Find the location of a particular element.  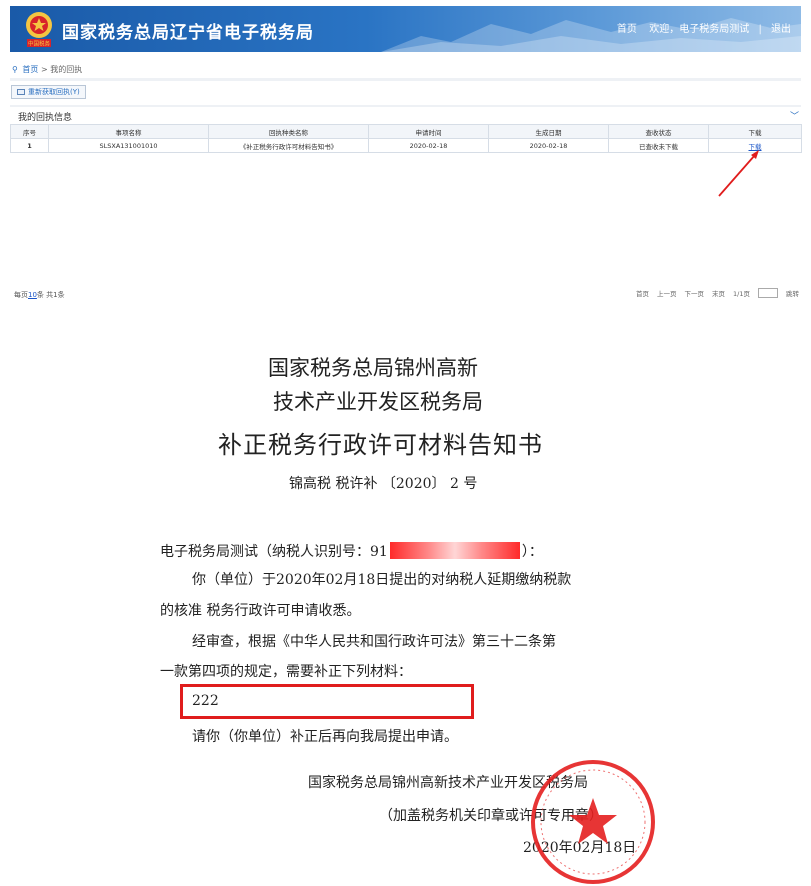

addressee-prefix: 电子税务局测试（纳税人识别号：91 is located at coordinates (274, 552).